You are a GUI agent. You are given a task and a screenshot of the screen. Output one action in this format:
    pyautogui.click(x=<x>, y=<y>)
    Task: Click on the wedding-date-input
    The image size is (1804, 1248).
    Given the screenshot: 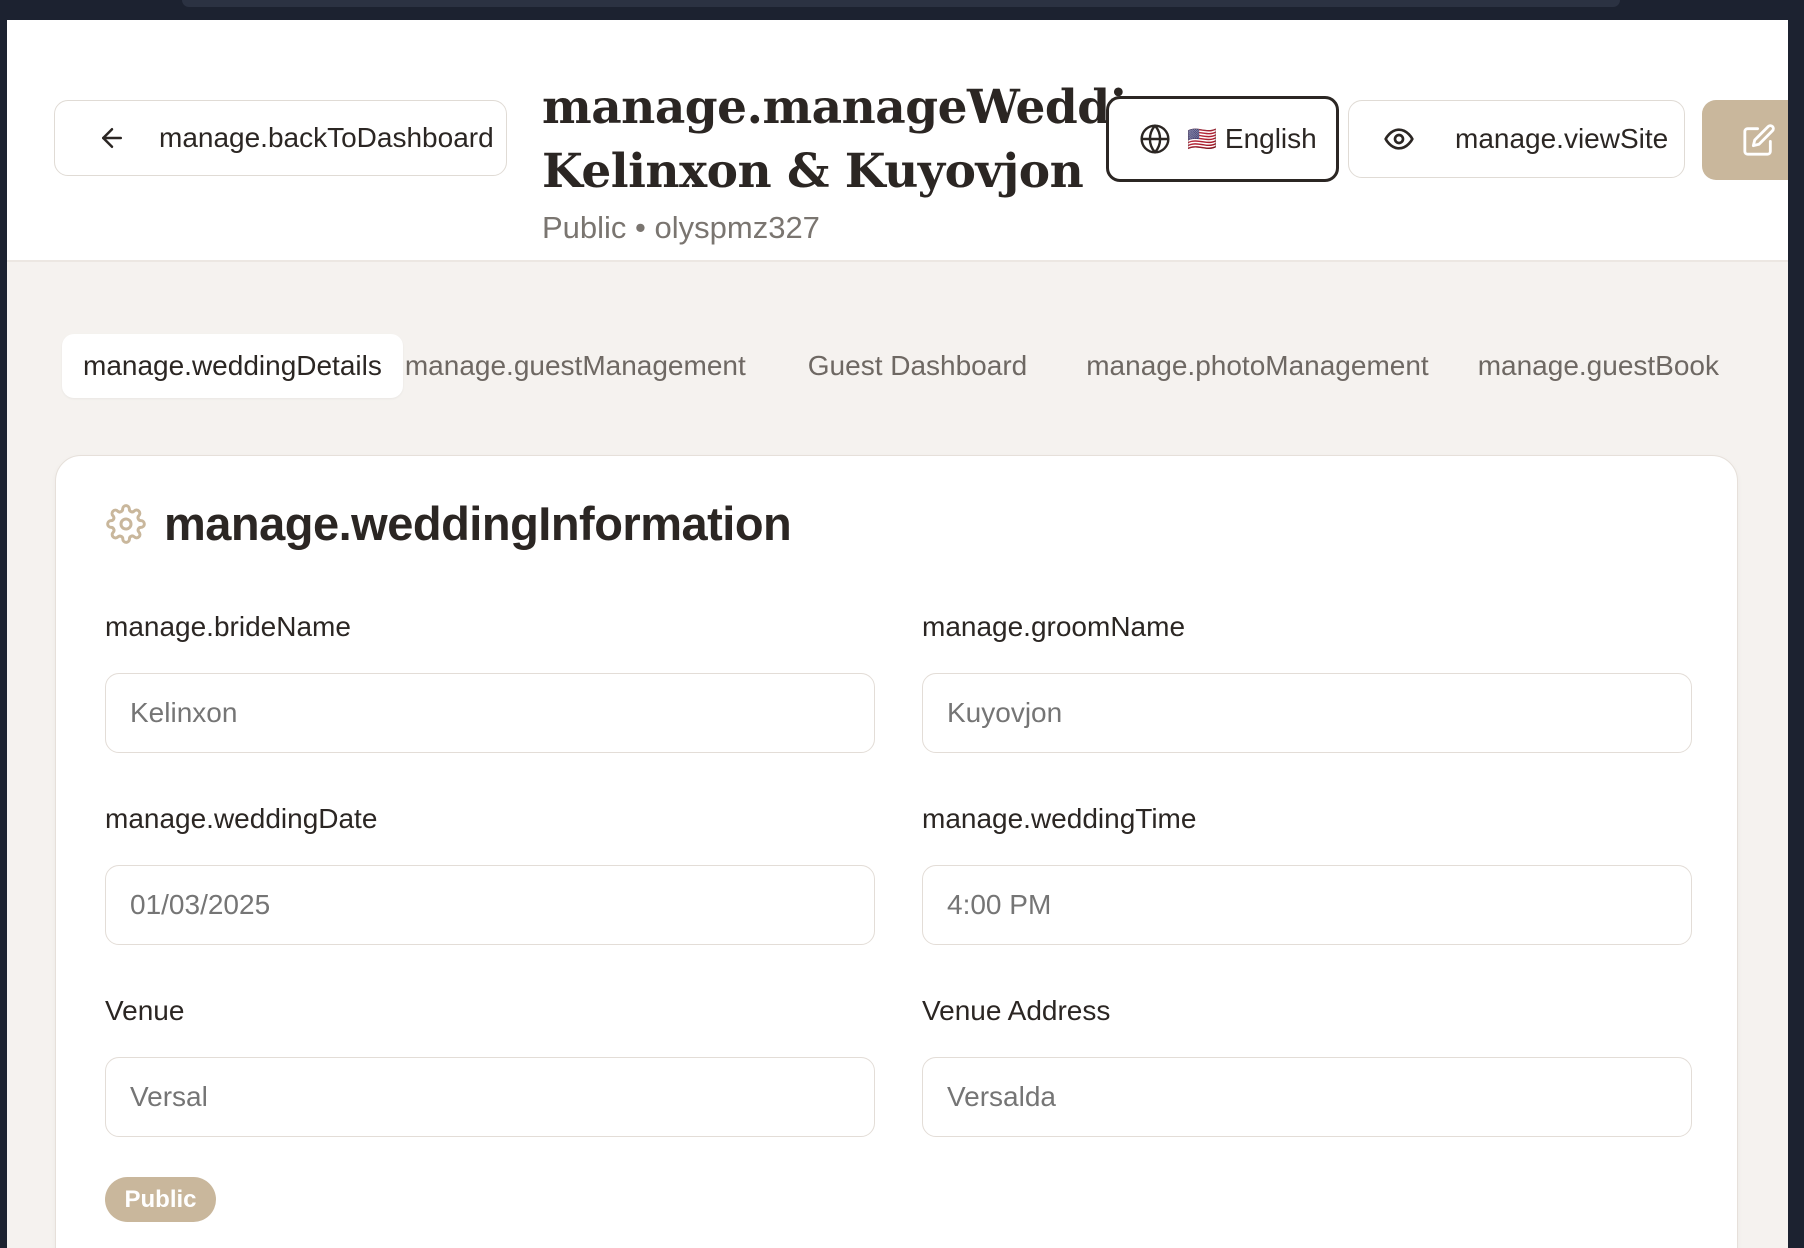 What is the action you would take?
    pyautogui.click(x=490, y=905)
    